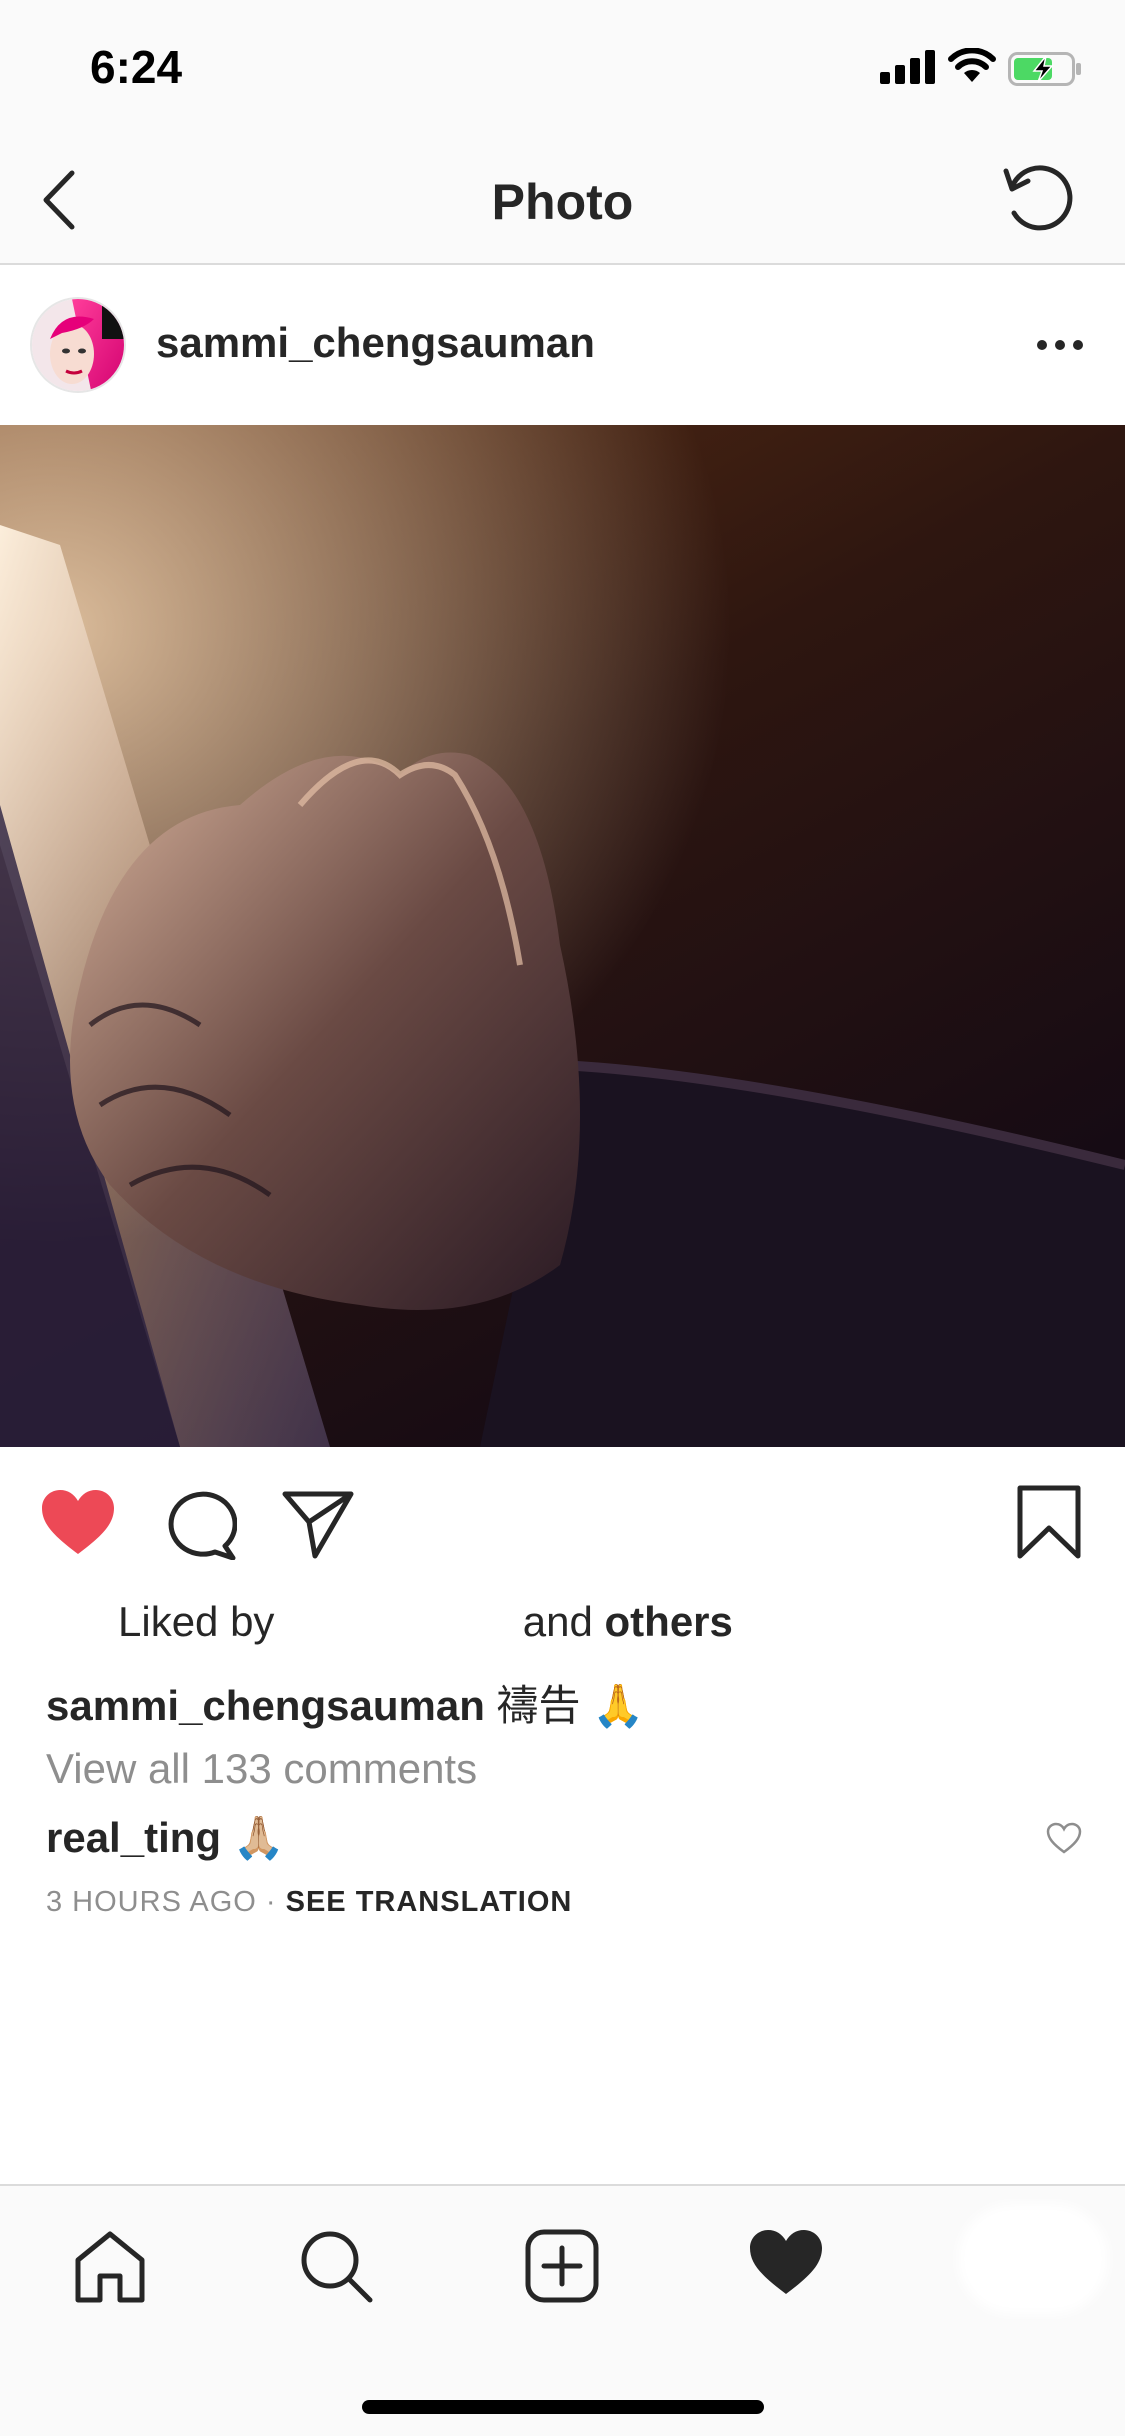 The height and width of the screenshot is (2436, 1125). I want to click on caption-username: sammi_chengsauman, so click(265, 1705).